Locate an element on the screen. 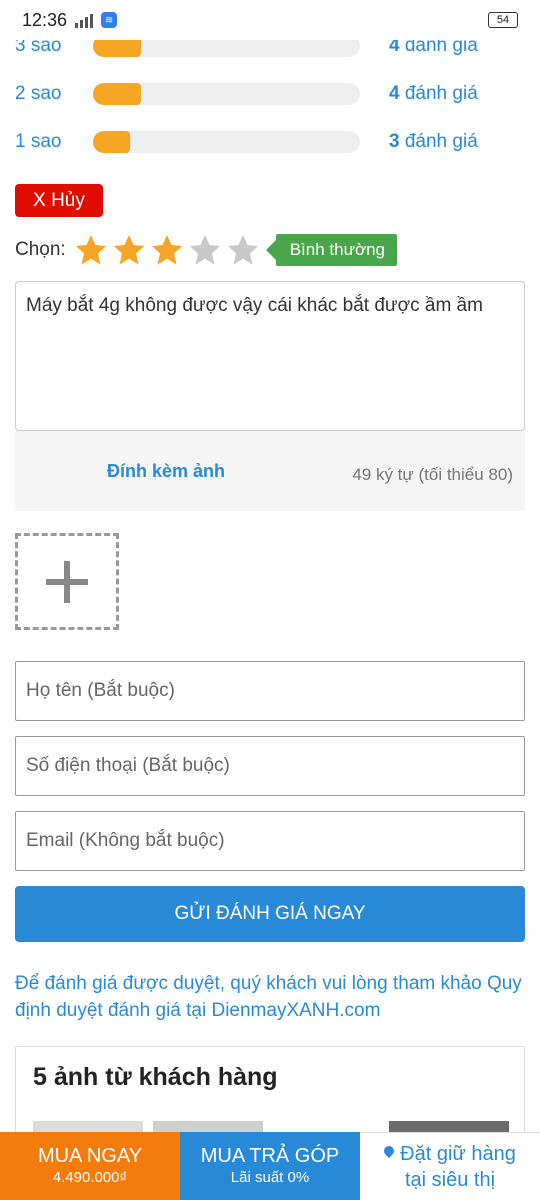  customer-photos-title: 5 ảnh từ khách hàng is located at coordinates (155, 1077).